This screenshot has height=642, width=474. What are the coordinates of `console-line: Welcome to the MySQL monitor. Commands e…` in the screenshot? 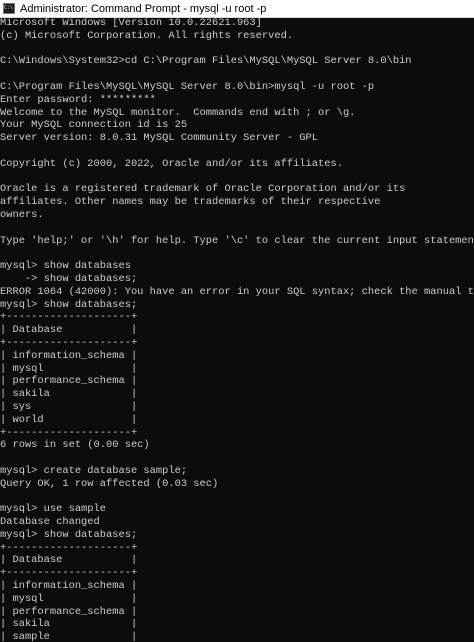 It's located at (178, 112).